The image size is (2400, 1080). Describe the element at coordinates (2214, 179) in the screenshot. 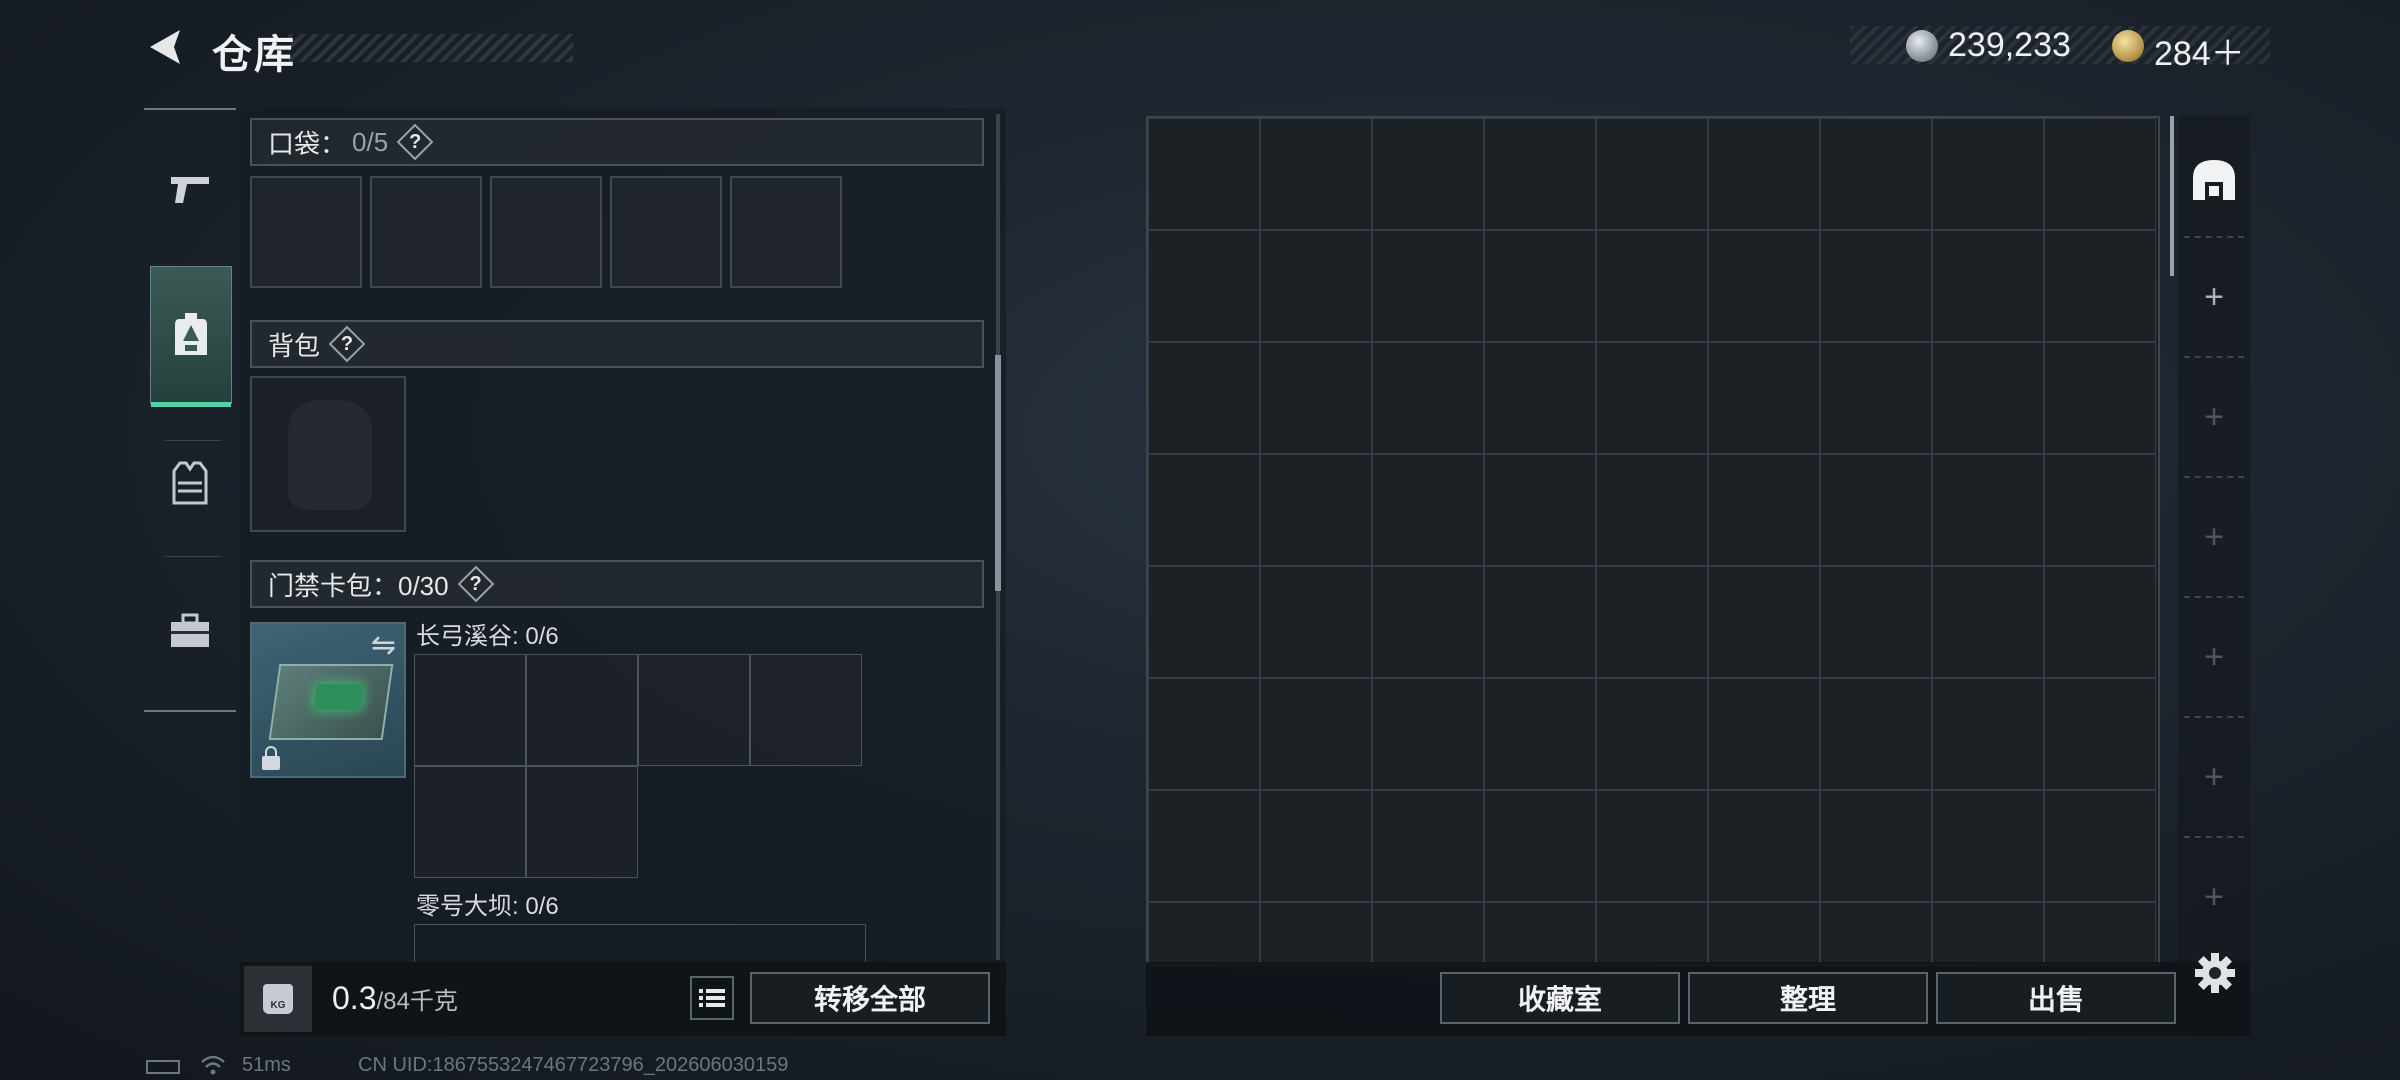

I see `storage-tab-main` at that location.